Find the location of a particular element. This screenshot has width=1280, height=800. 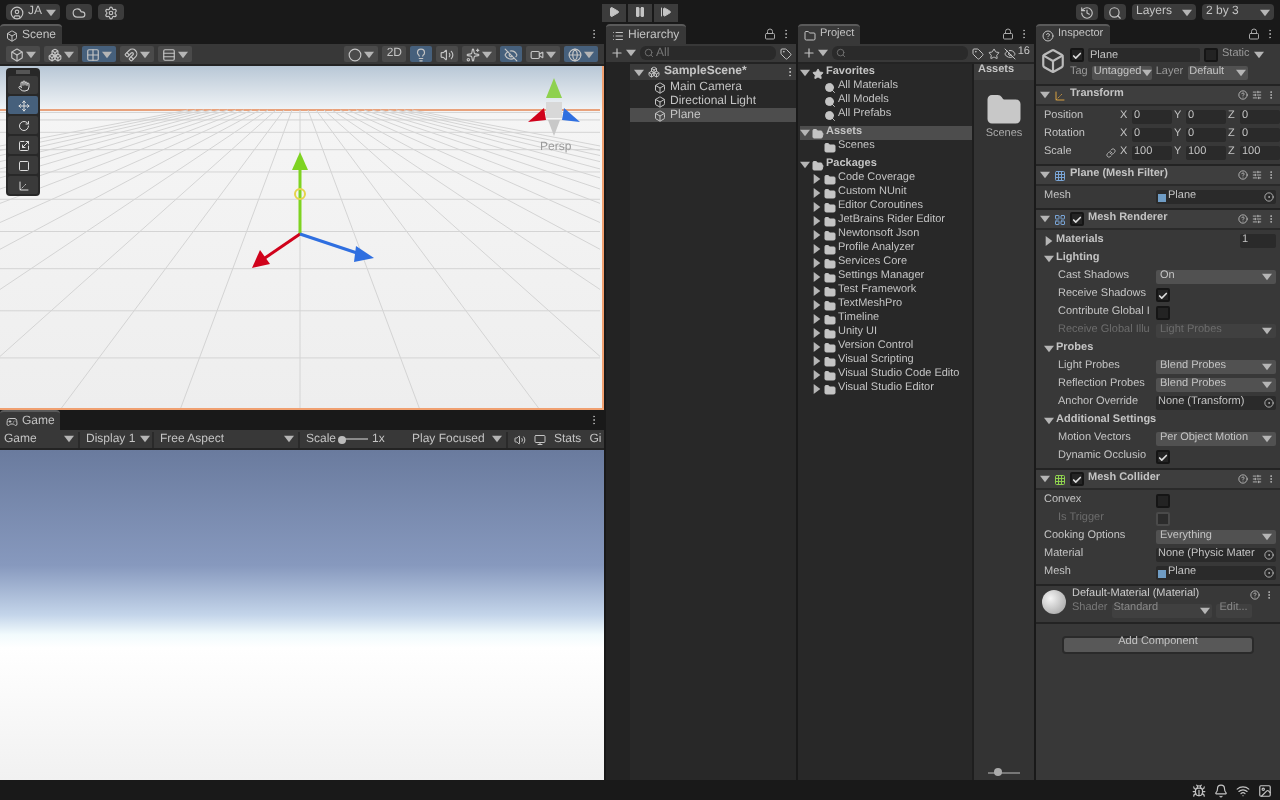

hand-icon is located at coordinates (23, 85).